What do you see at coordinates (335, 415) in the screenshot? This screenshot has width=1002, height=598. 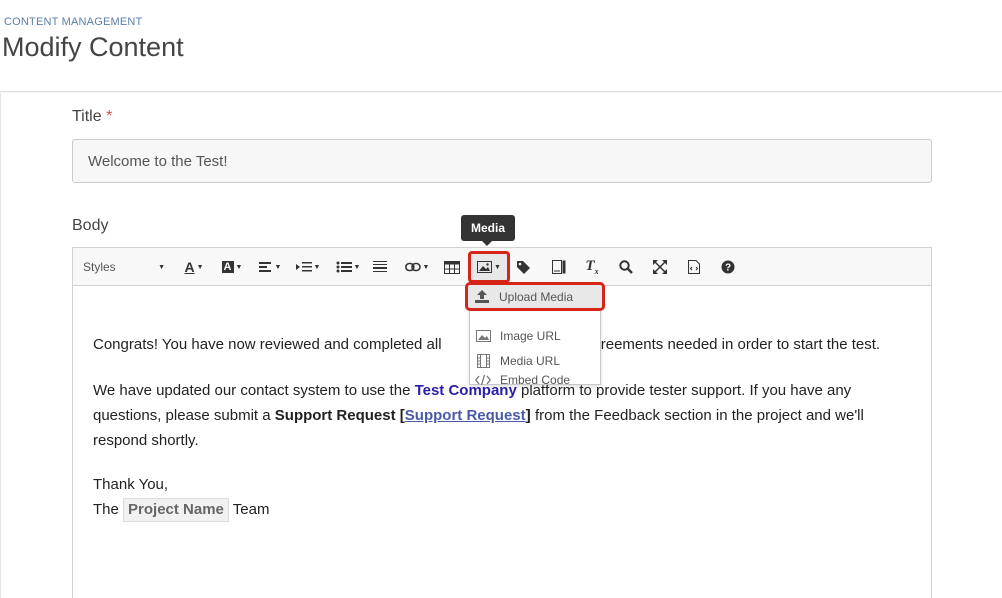 I see `support-request-bold: Support Request` at bounding box center [335, 415].